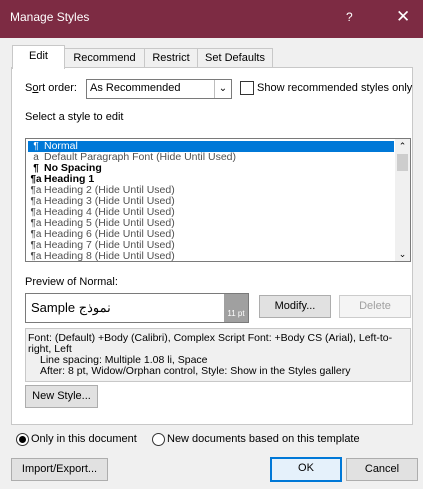 The width and height of the screenshot is (423, 489). I want to click on window-title: Manage Styles, so click(50, 17).